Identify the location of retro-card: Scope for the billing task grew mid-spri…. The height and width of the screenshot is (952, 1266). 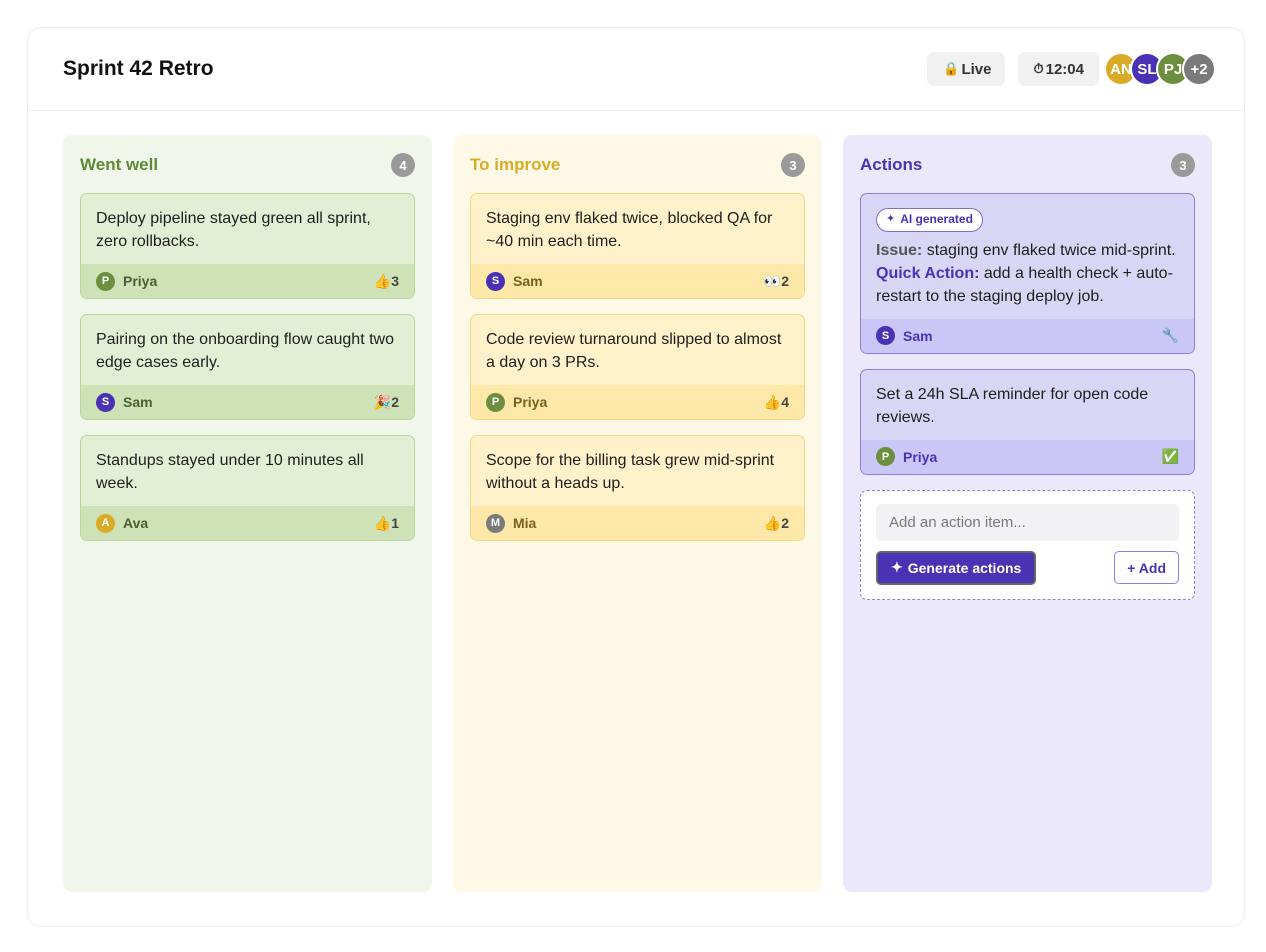
(637, 488).